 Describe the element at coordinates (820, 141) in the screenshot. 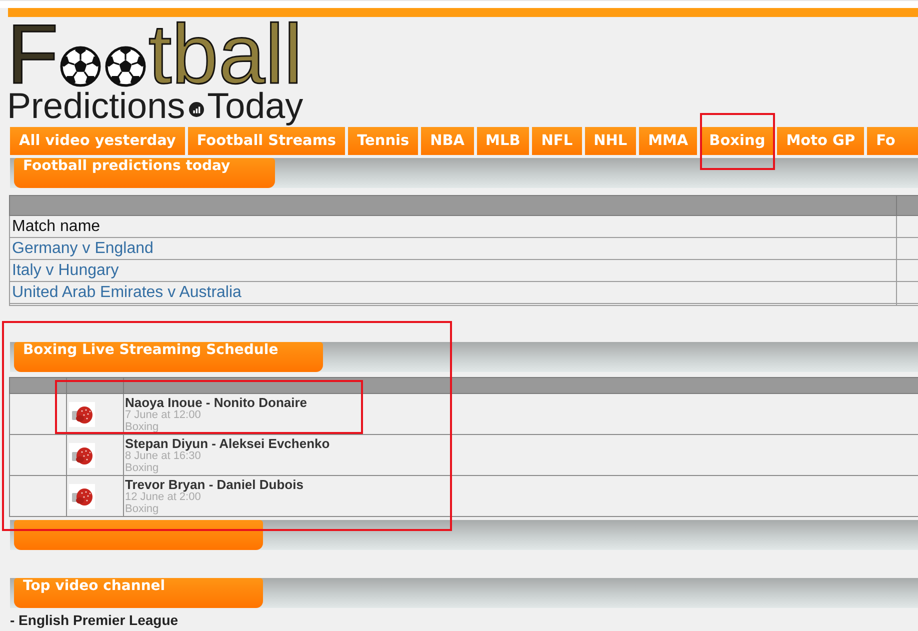

I see `nav-tab: Moto GP` at that location.